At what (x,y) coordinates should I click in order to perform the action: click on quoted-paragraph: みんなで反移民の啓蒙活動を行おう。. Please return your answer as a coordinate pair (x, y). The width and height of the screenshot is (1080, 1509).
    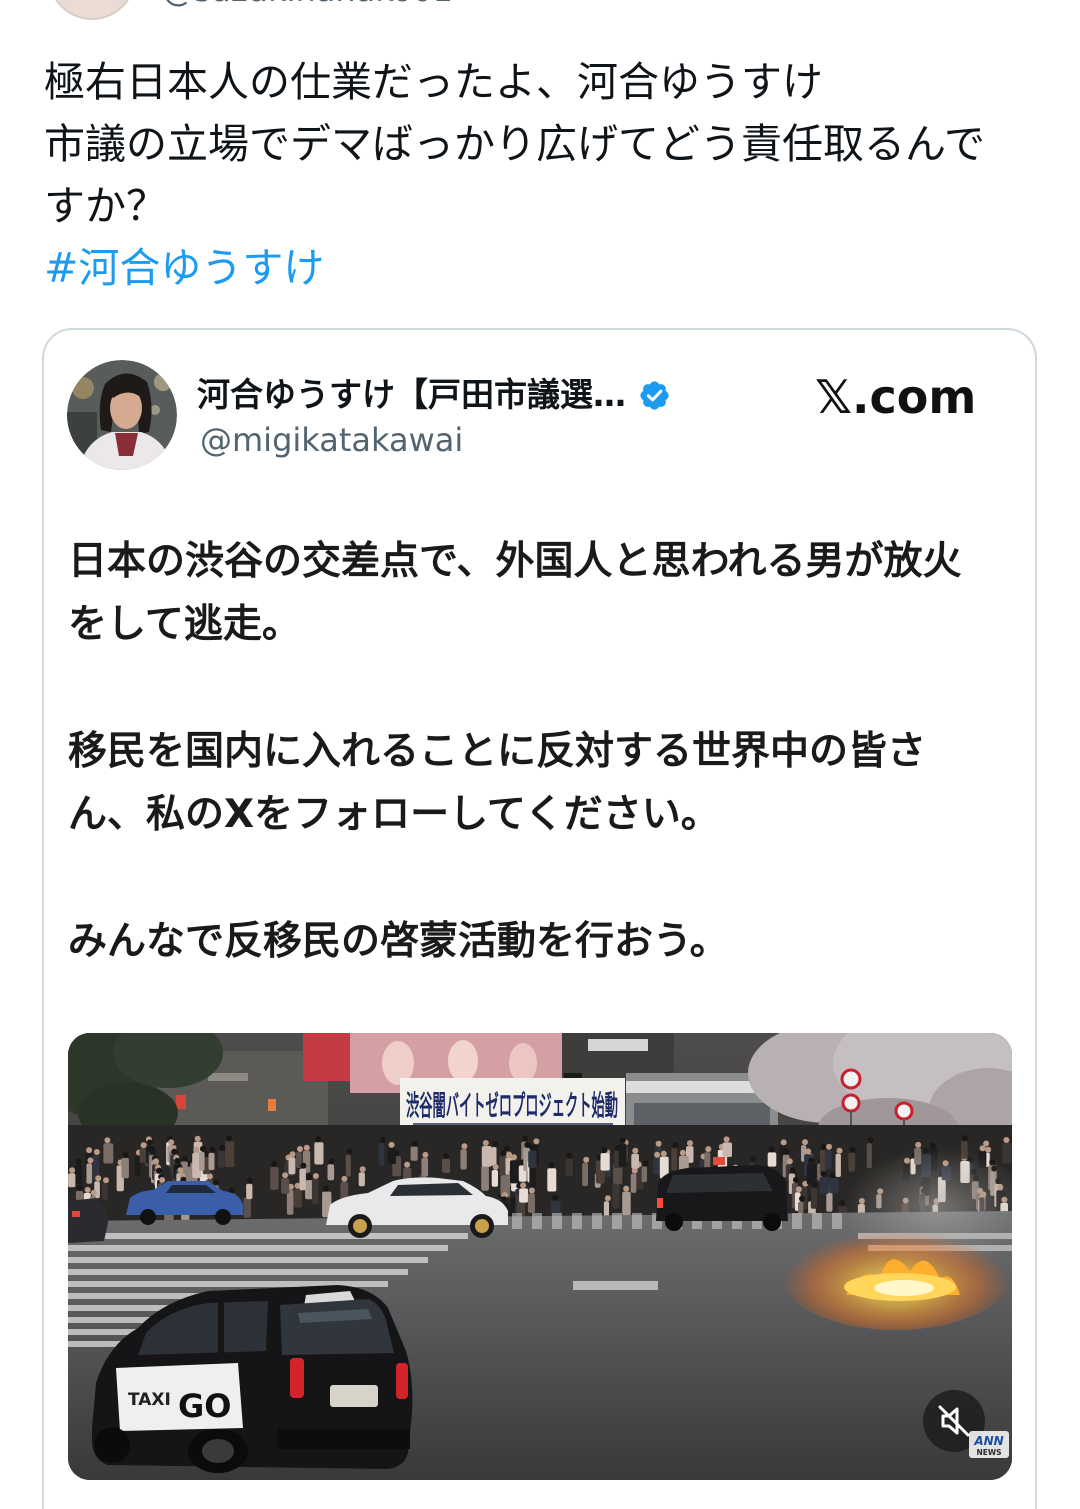
    Looking at the image, I should click on (538, 941).